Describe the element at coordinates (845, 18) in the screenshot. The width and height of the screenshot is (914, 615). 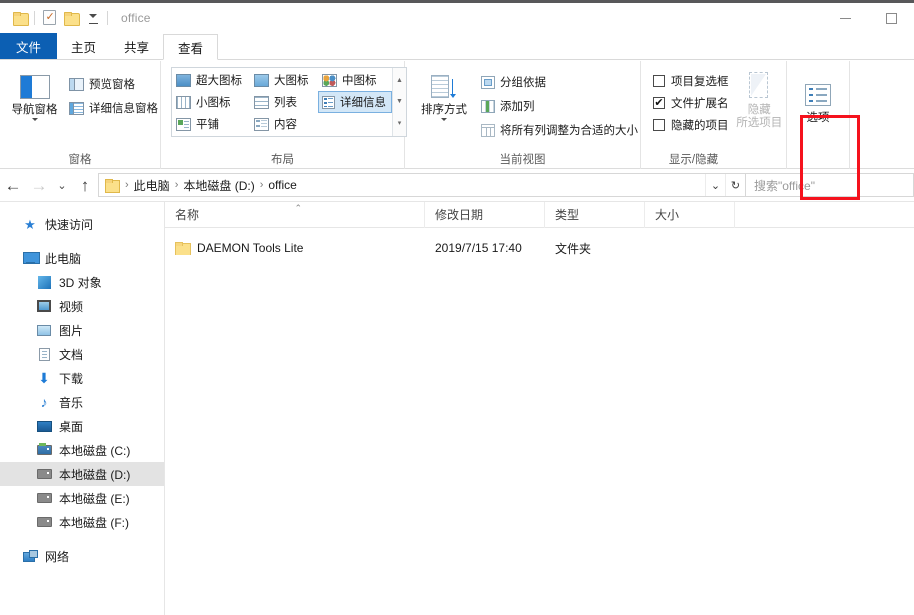
I see `minimize-button` at that location.